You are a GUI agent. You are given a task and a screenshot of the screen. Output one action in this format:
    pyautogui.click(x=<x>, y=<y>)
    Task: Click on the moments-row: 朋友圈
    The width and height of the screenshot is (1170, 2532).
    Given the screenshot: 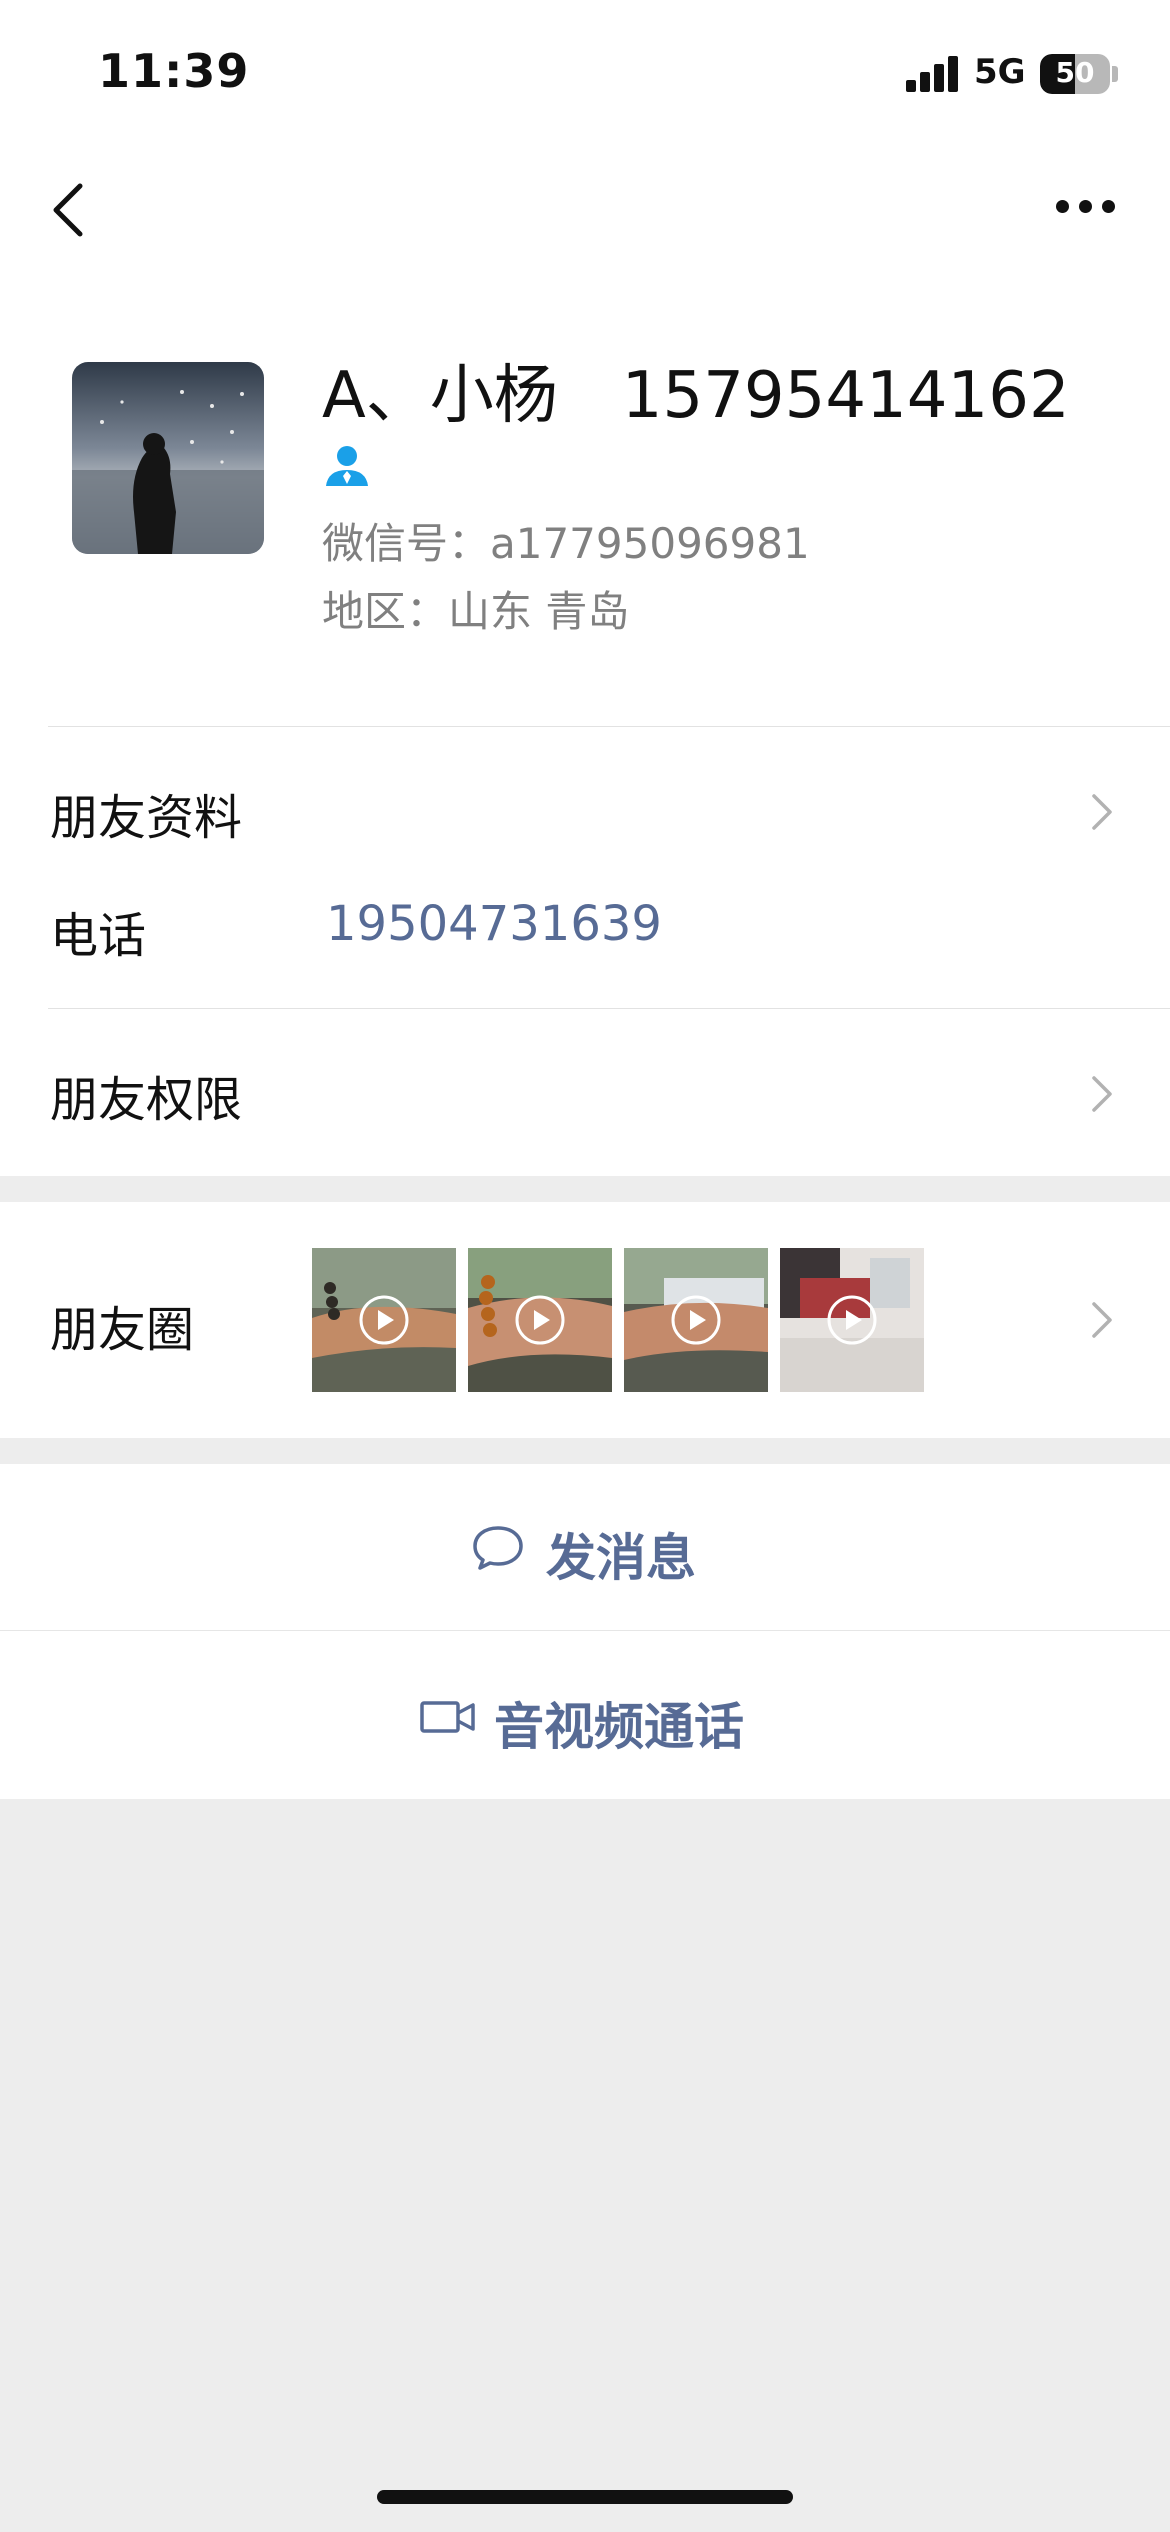 What is the action you would take?
    pyautogui.click(x=585, y=1320)
    